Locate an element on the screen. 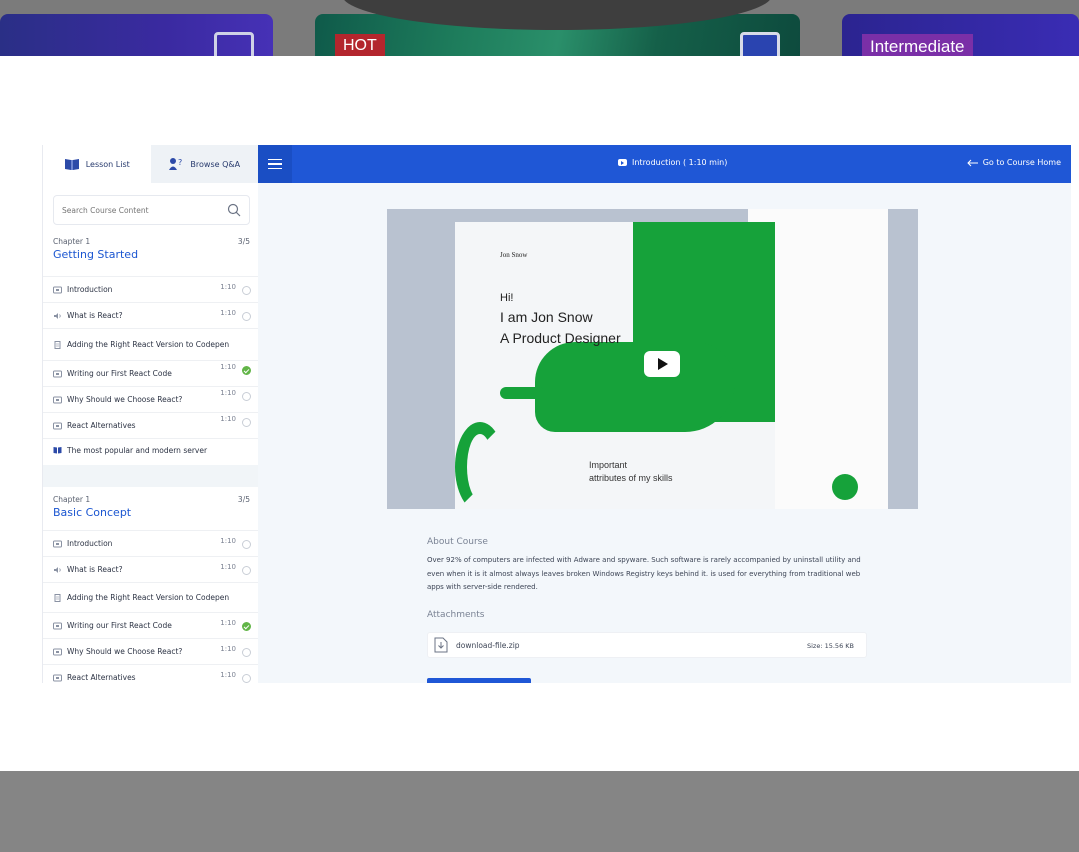 The width and height of the screenshot is (1079, 852). chapter-progress: 3/5 is located at coordinates (243, 241).